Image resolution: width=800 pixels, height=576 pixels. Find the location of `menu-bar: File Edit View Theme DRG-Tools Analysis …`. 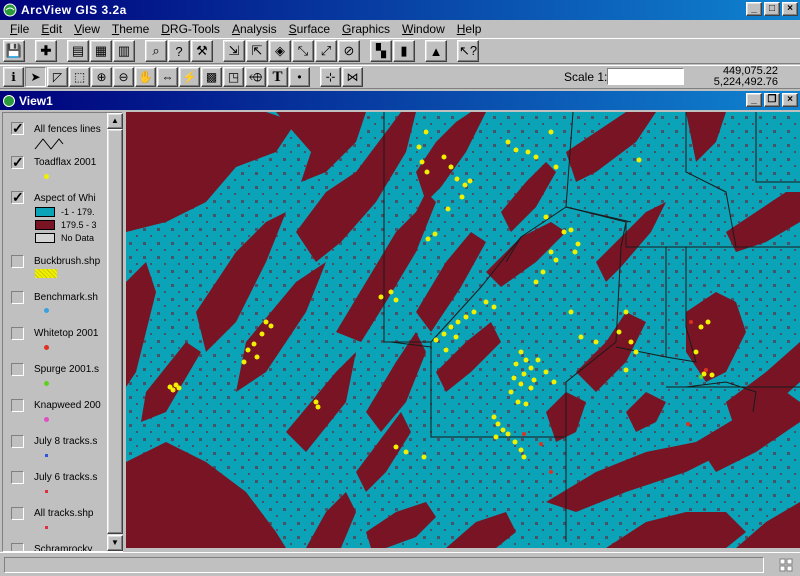

menu-bar: File Edit View Theme DRG-Tools Analysis … is located at coordinates (400, 29).